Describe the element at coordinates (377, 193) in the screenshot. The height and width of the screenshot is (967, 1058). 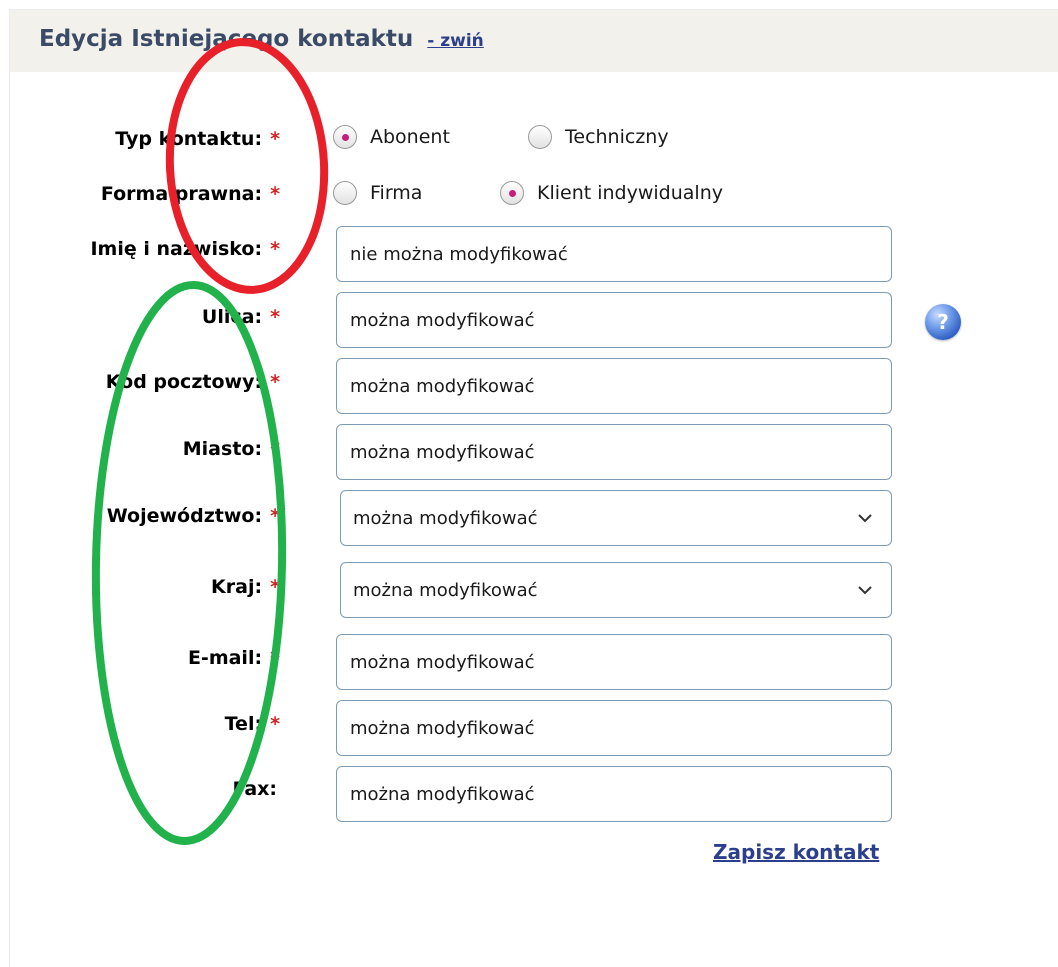
I see `radio-firma: Firma` at that location.